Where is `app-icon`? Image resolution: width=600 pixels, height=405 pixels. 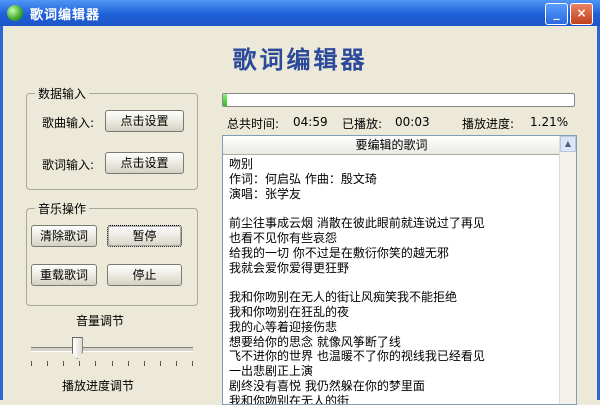
app-icon is located at coordinates (15, 13).